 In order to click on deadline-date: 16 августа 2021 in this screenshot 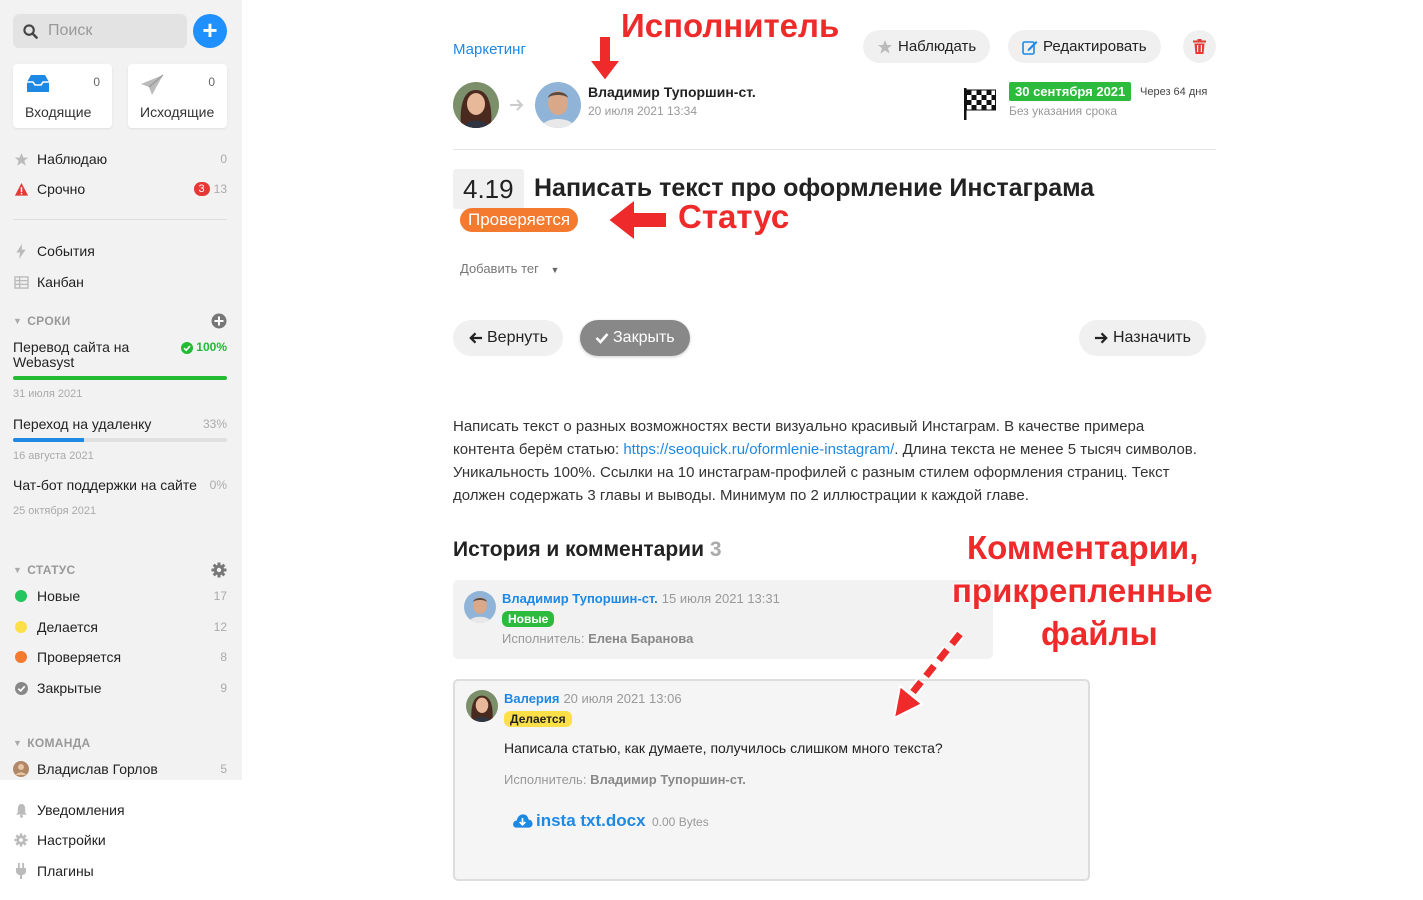, I will do `click(53, 456)`.